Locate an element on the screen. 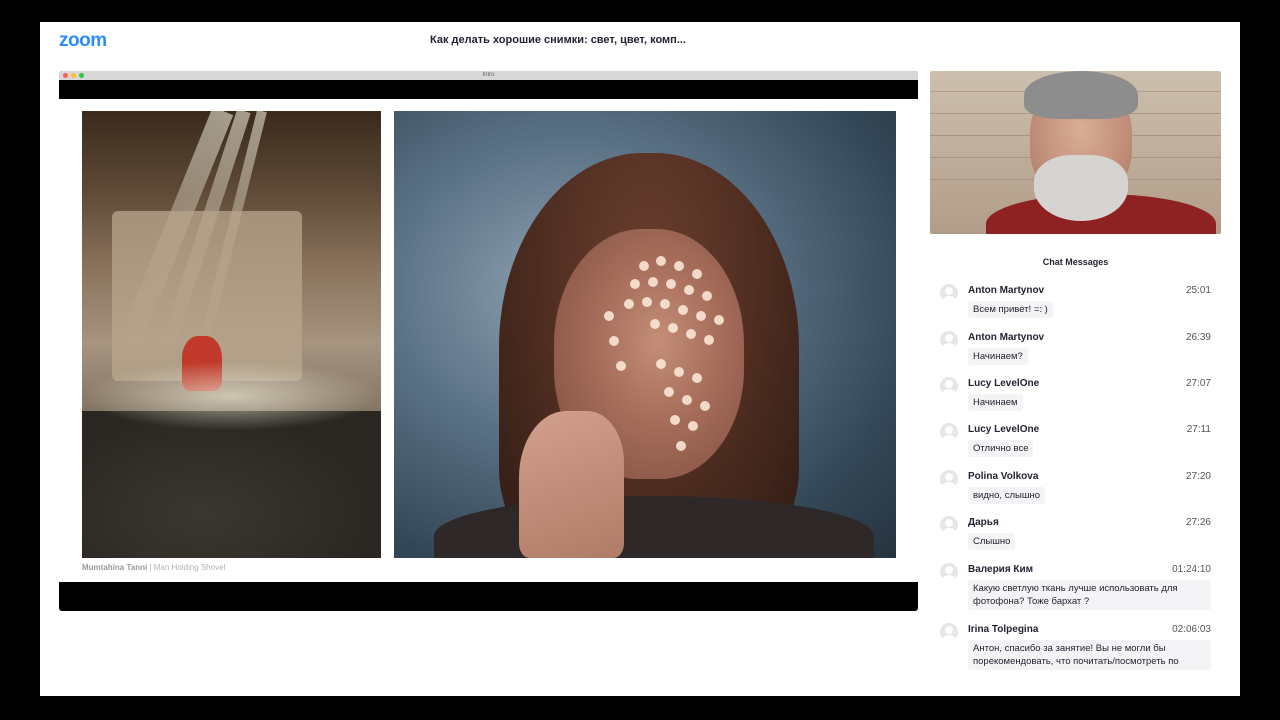 The height and width of the screenshot is (720, 1280). message-sender: Дарья is located at coordinates (983, 522).